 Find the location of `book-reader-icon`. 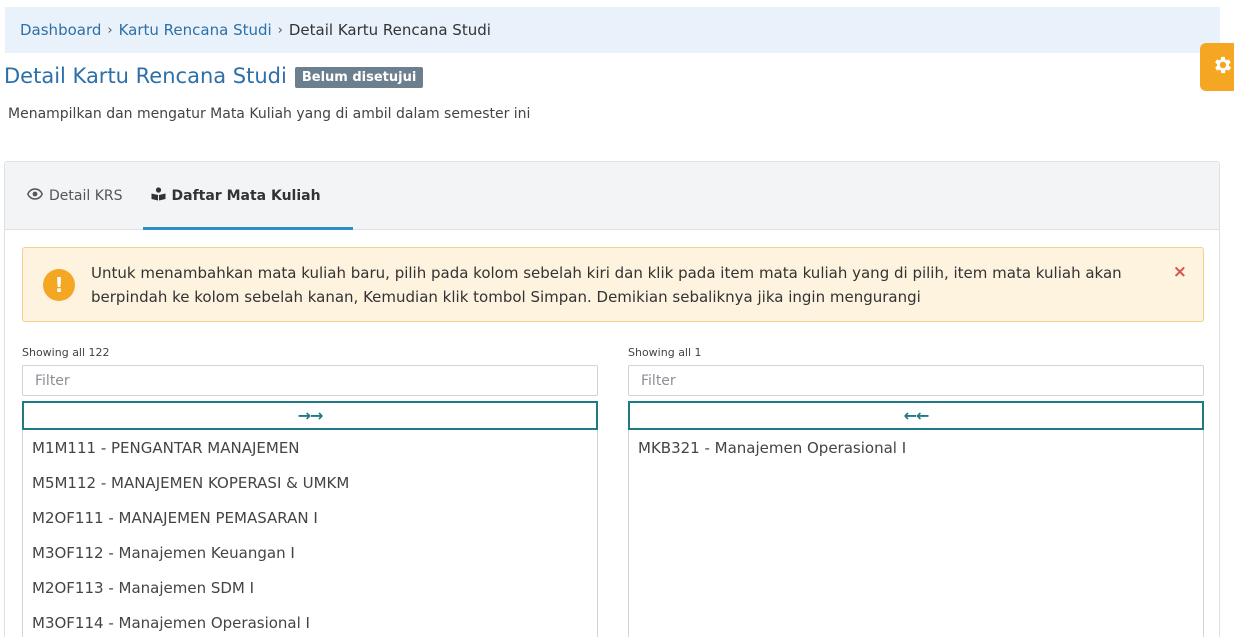

book-reader-icon is located at coordinates (158, 195).